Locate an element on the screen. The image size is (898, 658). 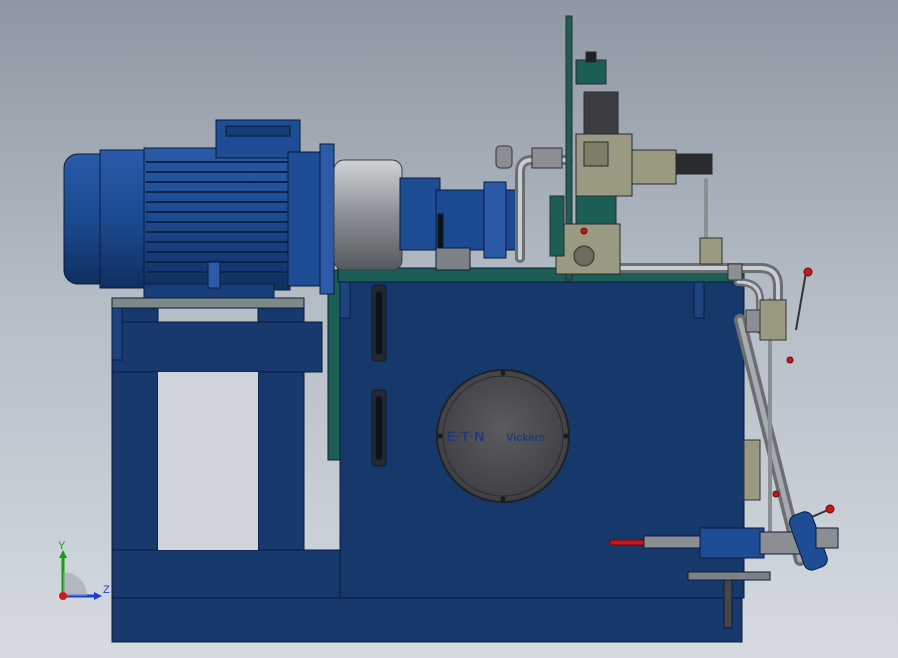
frame-lower-crossbar is located at coordinates (232, 574).